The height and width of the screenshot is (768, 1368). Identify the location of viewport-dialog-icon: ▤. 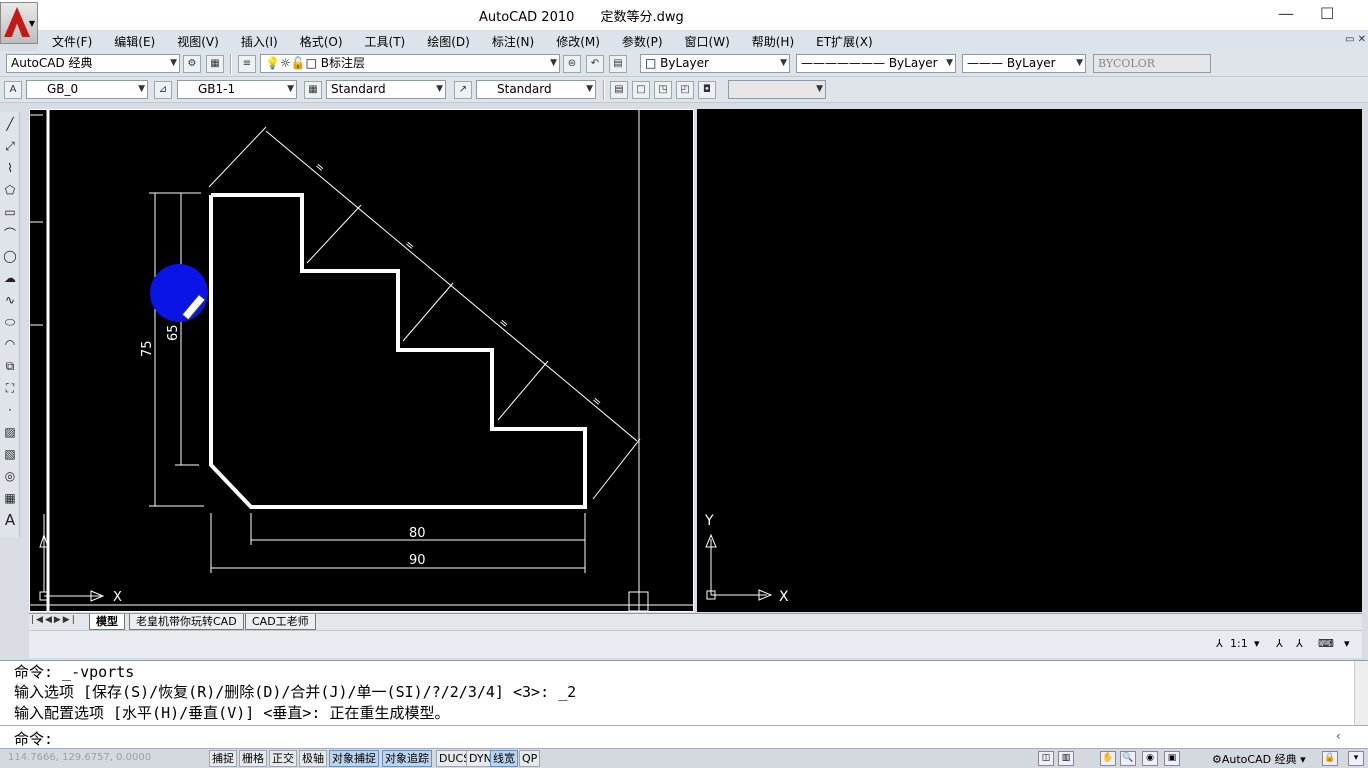
(619, 90).